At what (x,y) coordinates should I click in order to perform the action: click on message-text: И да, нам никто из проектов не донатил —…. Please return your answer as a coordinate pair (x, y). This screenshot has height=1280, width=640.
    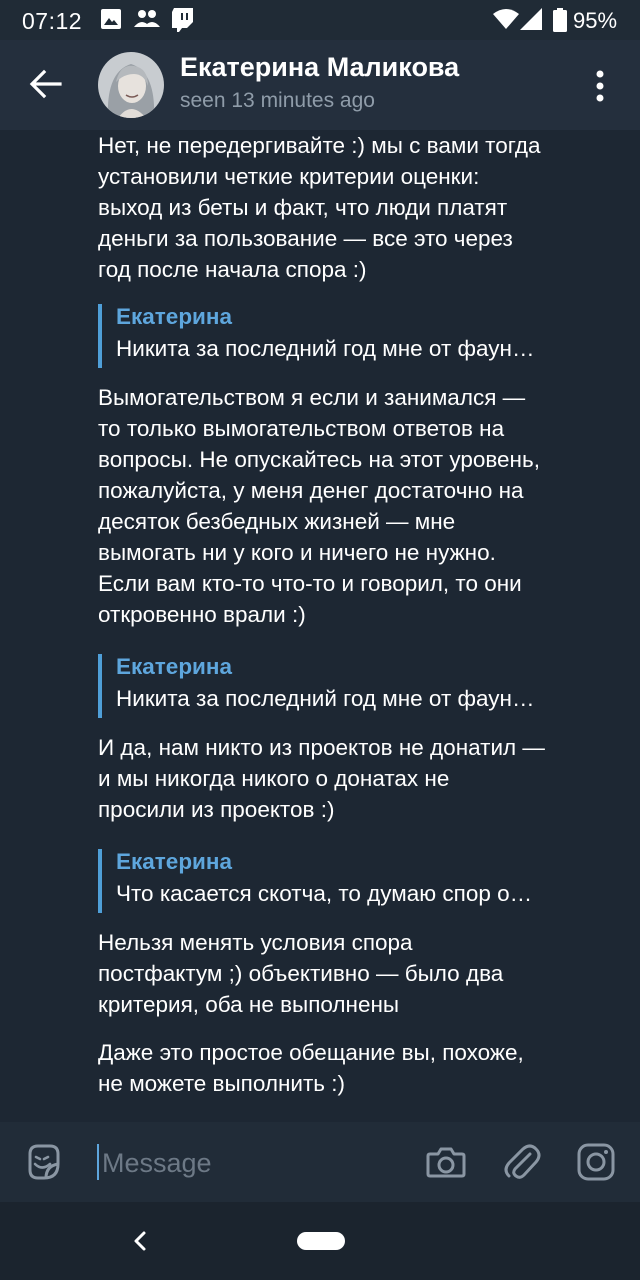
    Looking at the image, I should click on (348, 778).